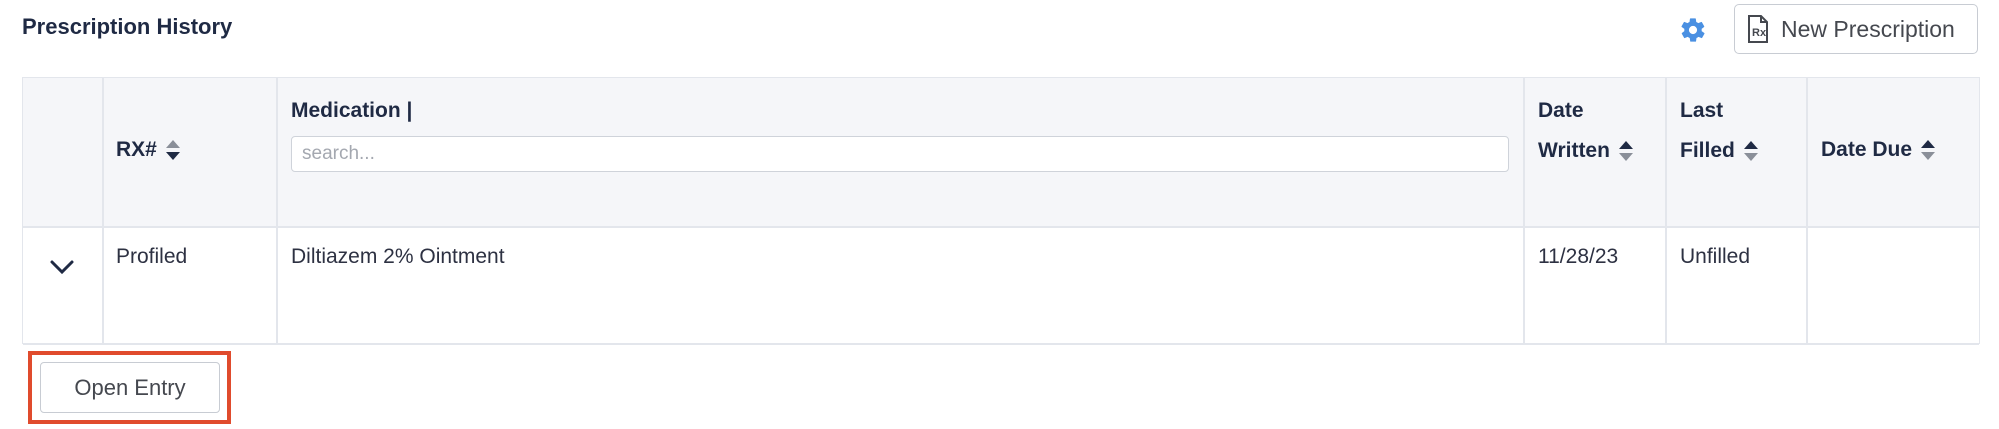  Describe the element at coordinates (1578, 256) in the screenshot. I see `table-cell-date-written: 11/28/23` at that location.